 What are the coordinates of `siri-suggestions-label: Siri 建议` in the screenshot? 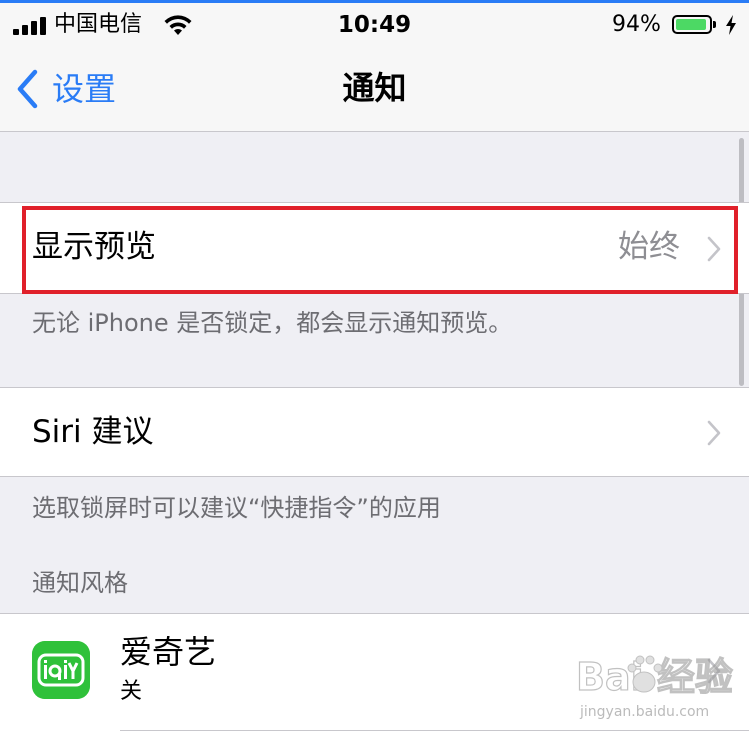 It's located at (93, 432).